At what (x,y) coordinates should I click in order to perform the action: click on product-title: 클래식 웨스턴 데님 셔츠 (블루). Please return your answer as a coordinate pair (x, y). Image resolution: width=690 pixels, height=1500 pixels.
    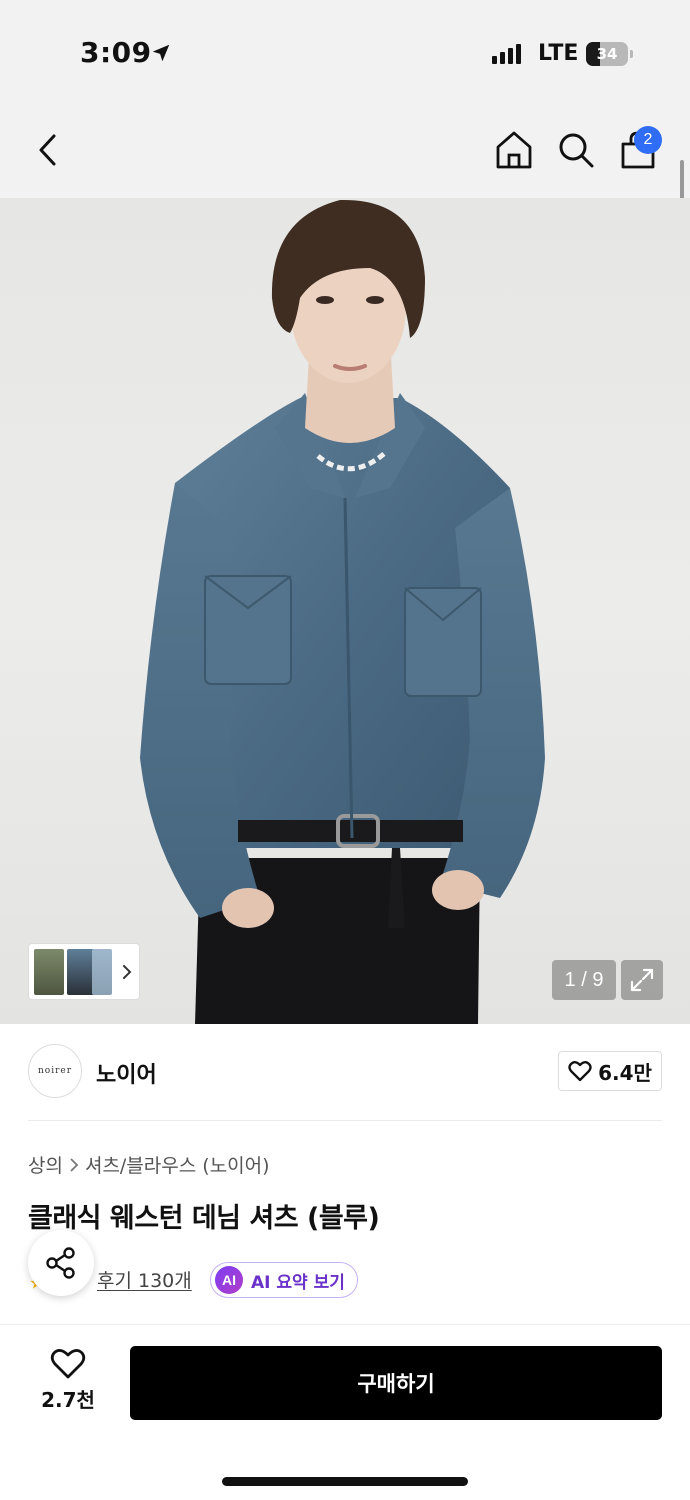
    Looking at the image, I should click on (204, 1218).